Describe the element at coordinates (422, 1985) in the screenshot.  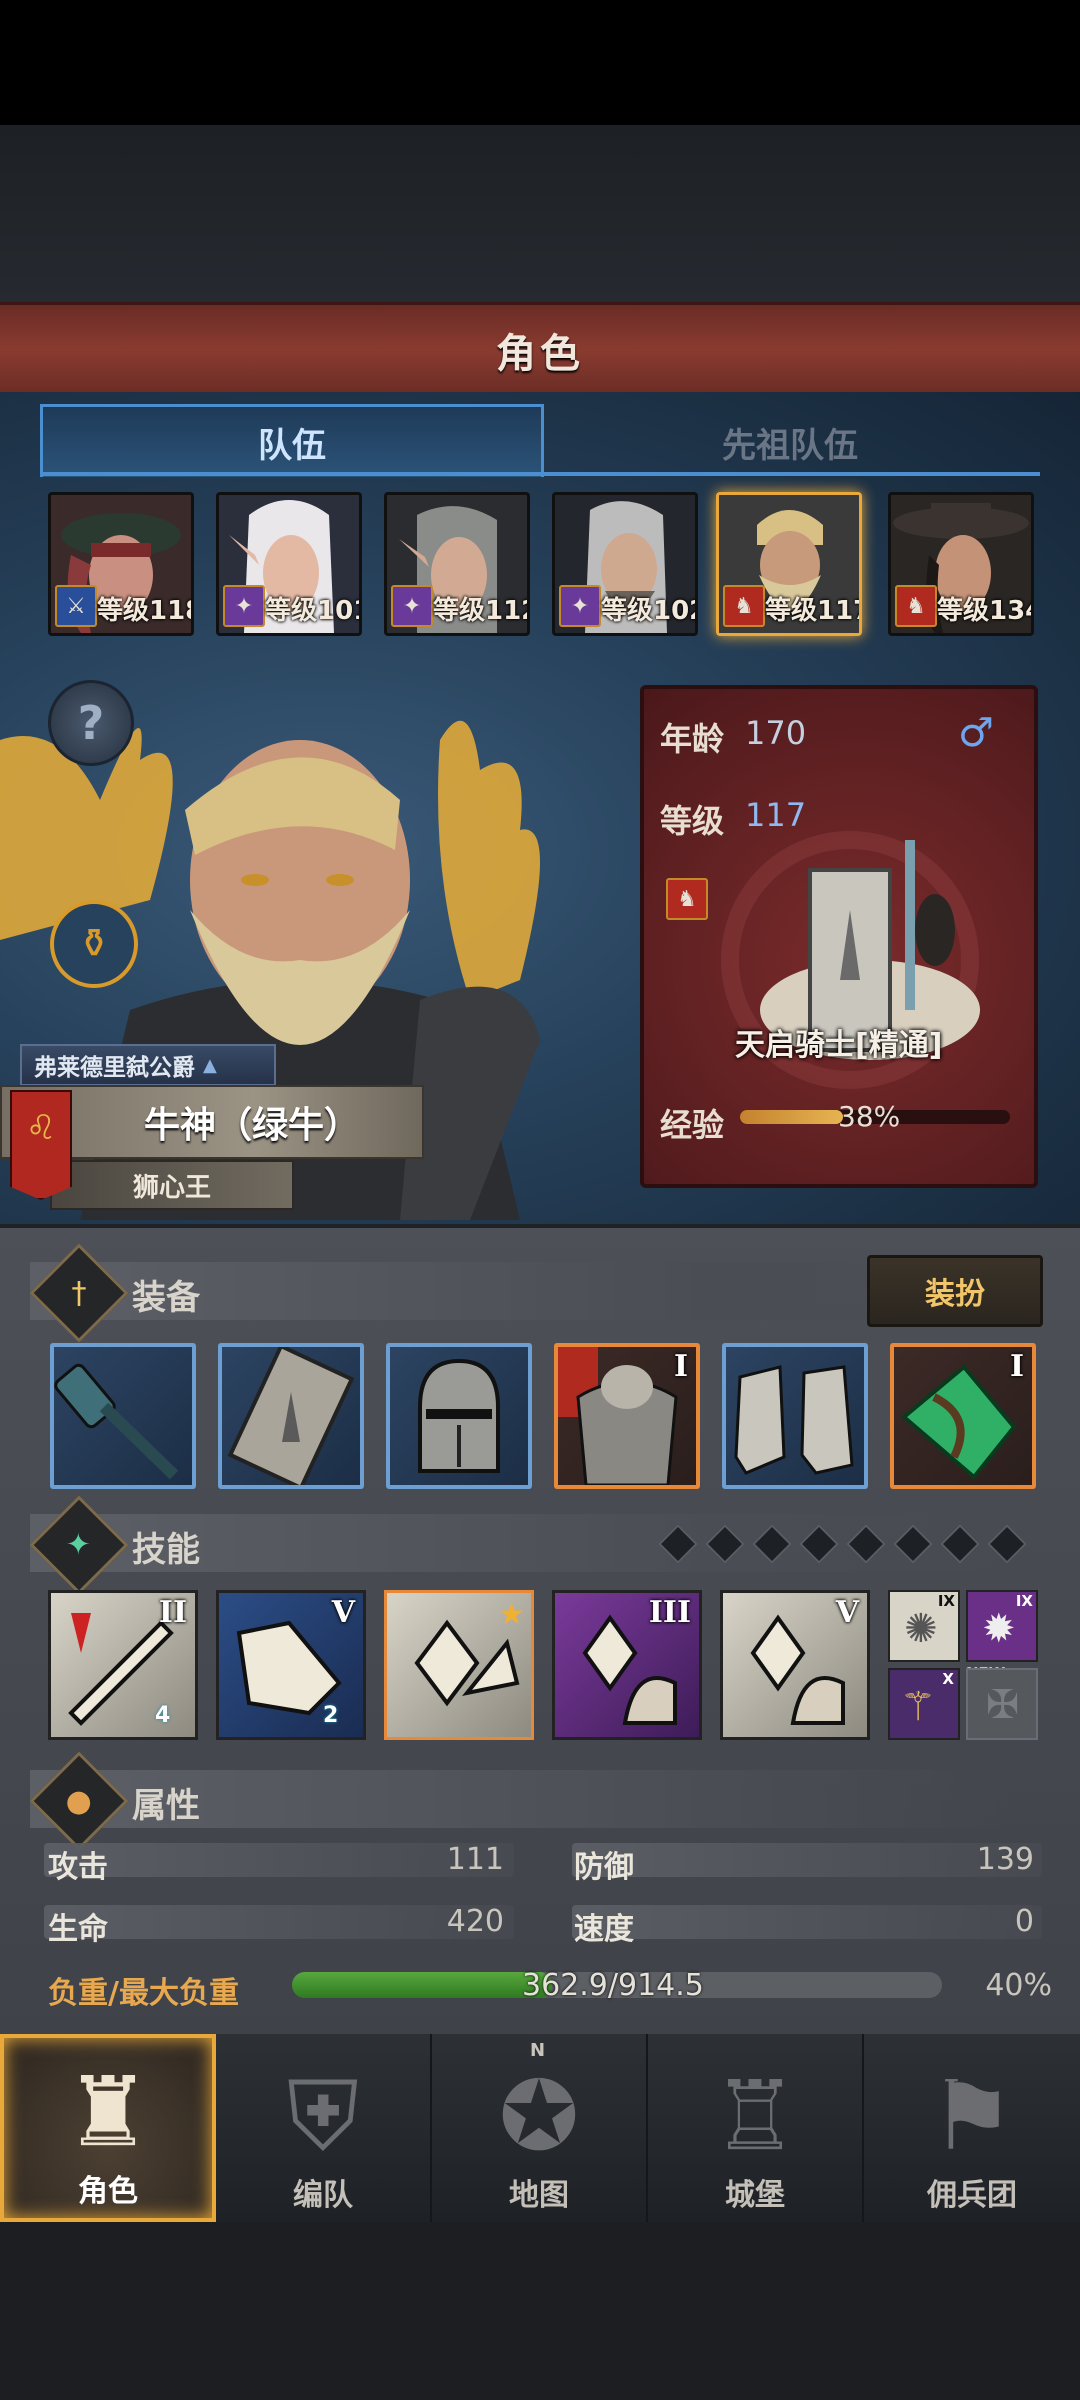
I see `weight-bar-fill` at that location.